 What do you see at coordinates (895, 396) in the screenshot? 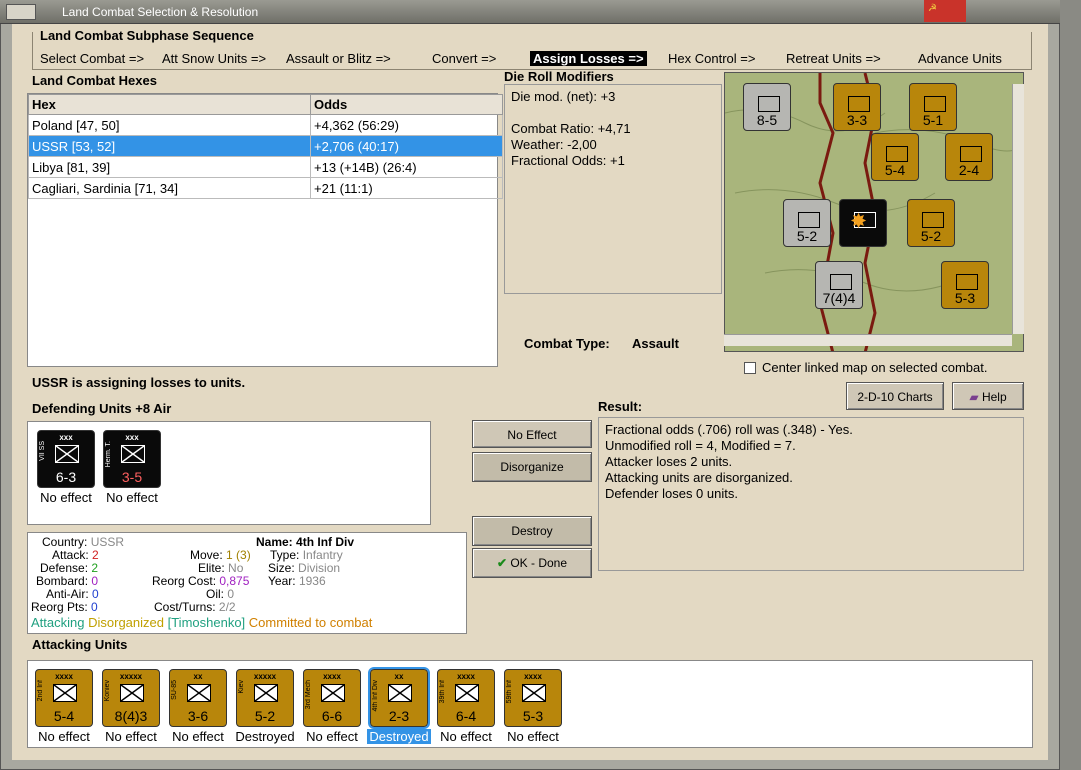
I see `charts-button: 2-D-10 Charts` at bounding box center [895, 396].